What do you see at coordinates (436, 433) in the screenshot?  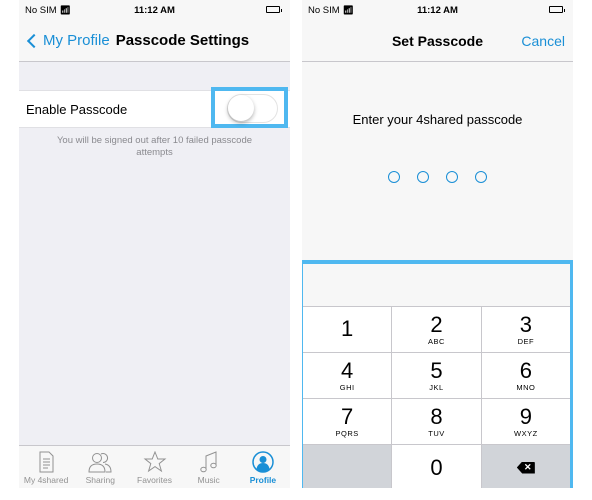 I see `key-letters: TUV` at bounding box center [436, 433].